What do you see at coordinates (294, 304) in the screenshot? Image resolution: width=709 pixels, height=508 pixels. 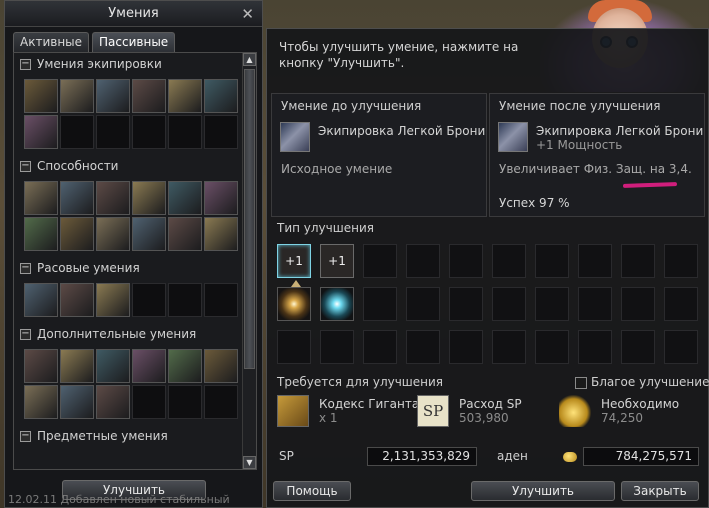 I see `gold-star-icon` at bounding box center [294, 304].